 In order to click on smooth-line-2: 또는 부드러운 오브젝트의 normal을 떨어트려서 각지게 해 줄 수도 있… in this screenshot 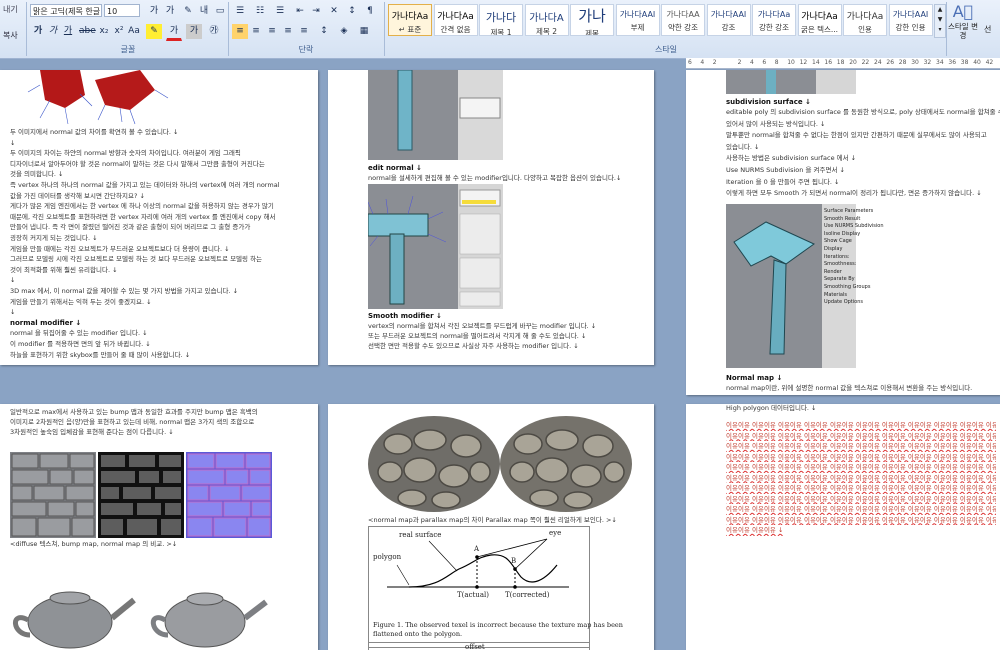, I will do `click(477, 336)`.